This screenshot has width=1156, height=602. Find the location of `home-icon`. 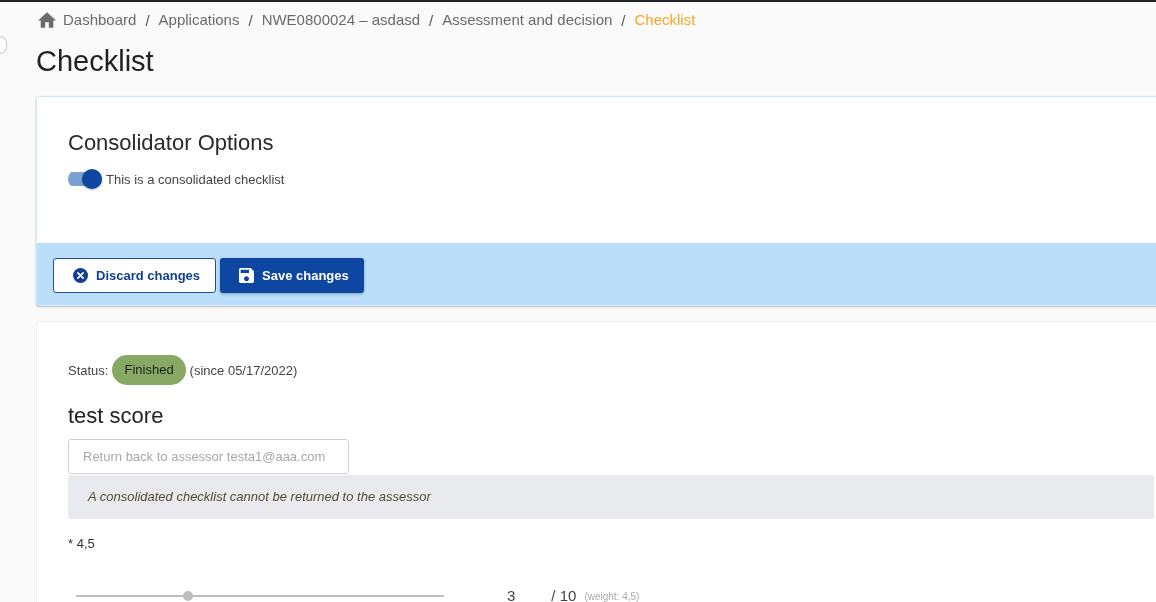

home-icon is located at coordinates (47, 20).